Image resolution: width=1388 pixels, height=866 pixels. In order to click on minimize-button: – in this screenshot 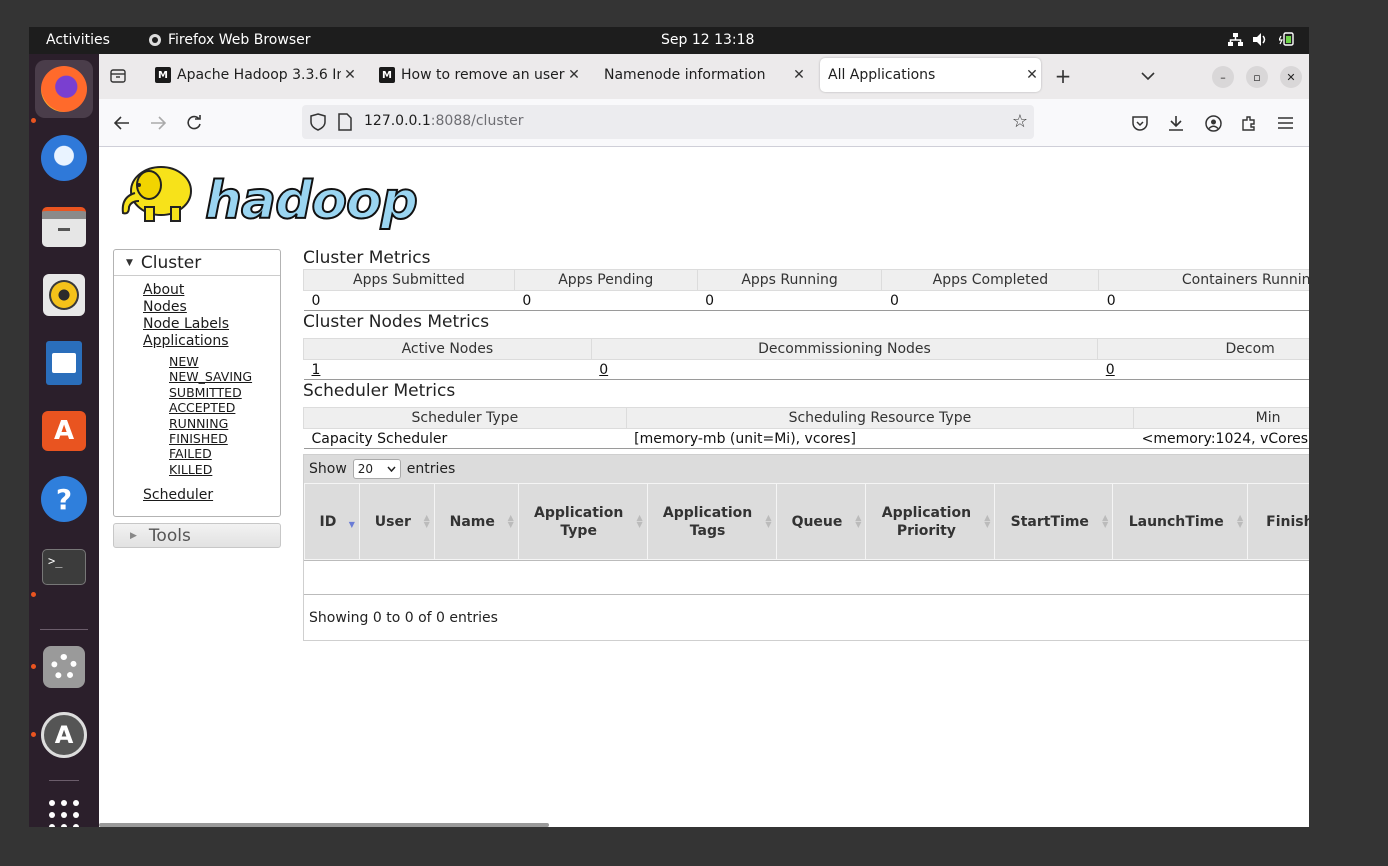, I will do `click(1223, 77)`.